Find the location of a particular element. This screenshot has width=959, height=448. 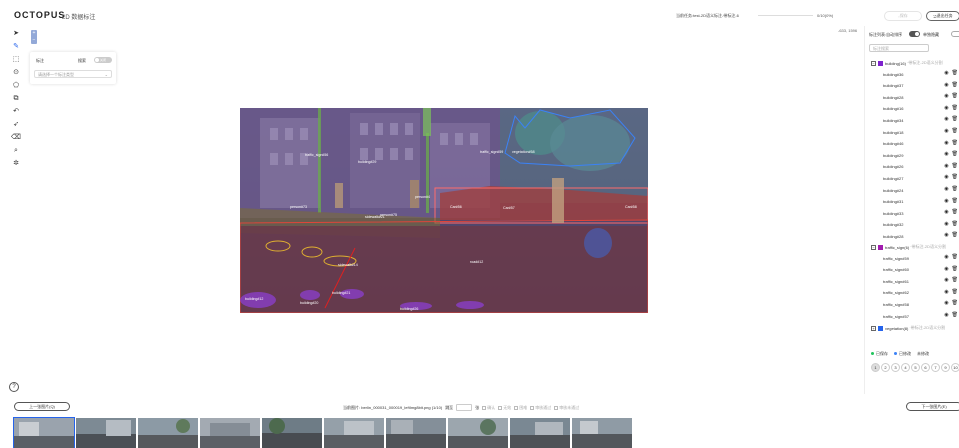

annotation-item: building#27 ◉ 🗑 is located at coordinates (920, 178).